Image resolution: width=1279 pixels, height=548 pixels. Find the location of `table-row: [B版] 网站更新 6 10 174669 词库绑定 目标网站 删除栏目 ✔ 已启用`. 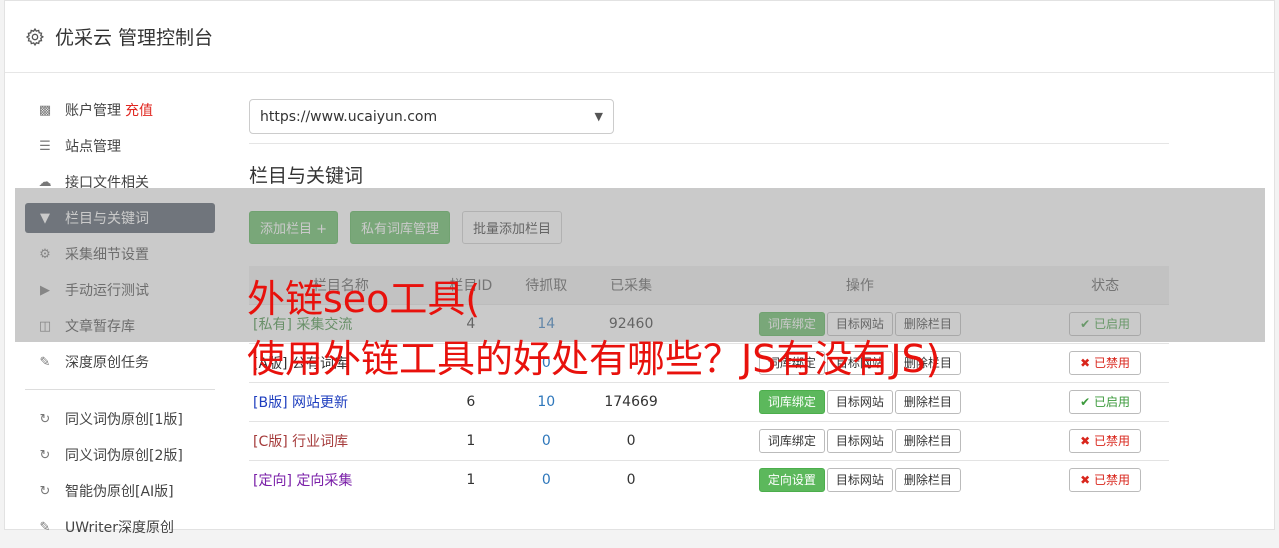

table-row: [B版] 网站更新 6 10 174669 词库绑定 目标网站 删除栏目 ✔ 已启用 is located at coordinates (709, 401).